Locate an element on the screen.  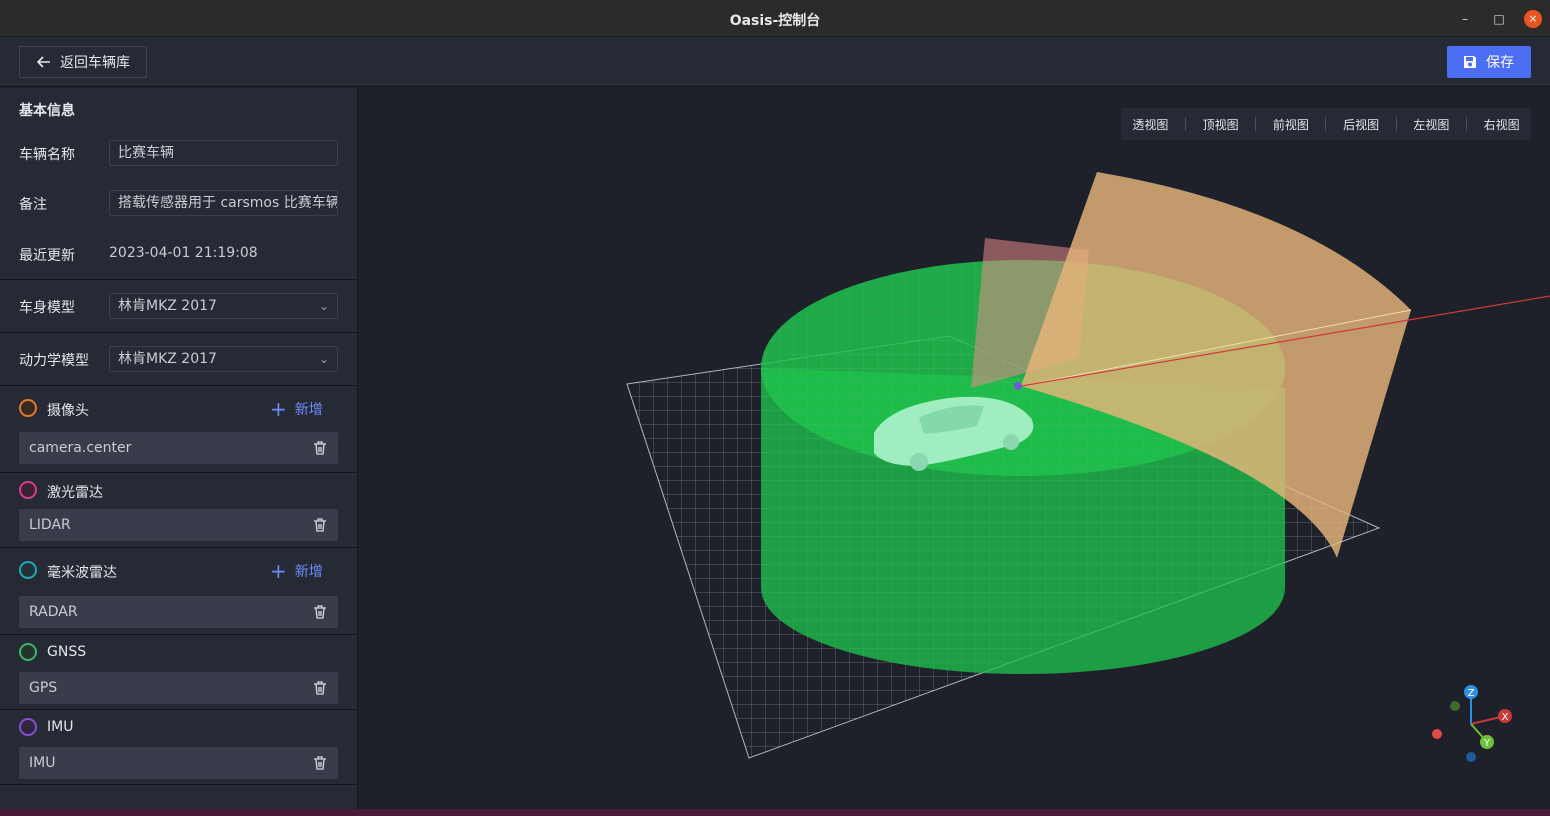
top-toolbar: 返回车辆库 保存 is located at coordinates (775, 62).